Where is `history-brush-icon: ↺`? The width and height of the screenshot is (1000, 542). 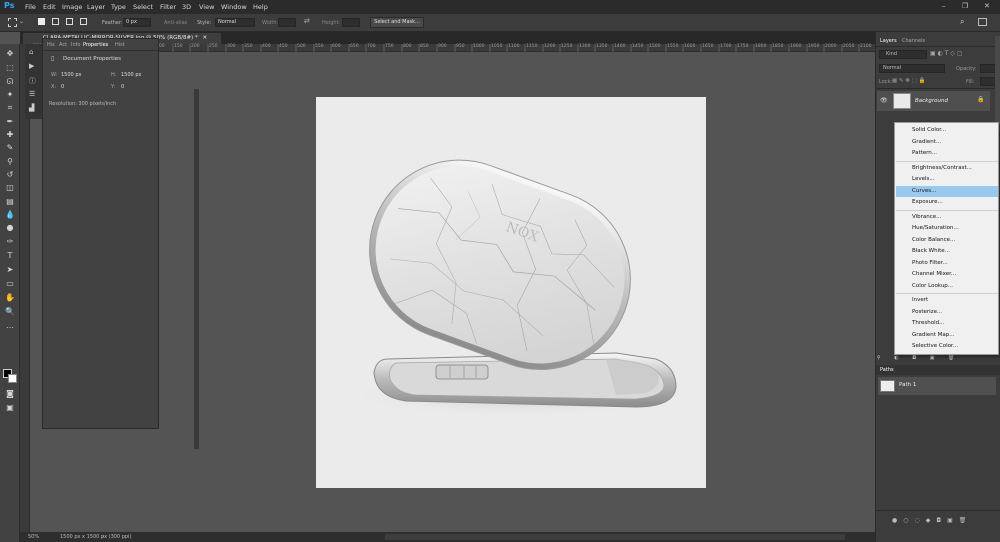 history-brush-icon: ↺ is located at coordinates (10, 174).